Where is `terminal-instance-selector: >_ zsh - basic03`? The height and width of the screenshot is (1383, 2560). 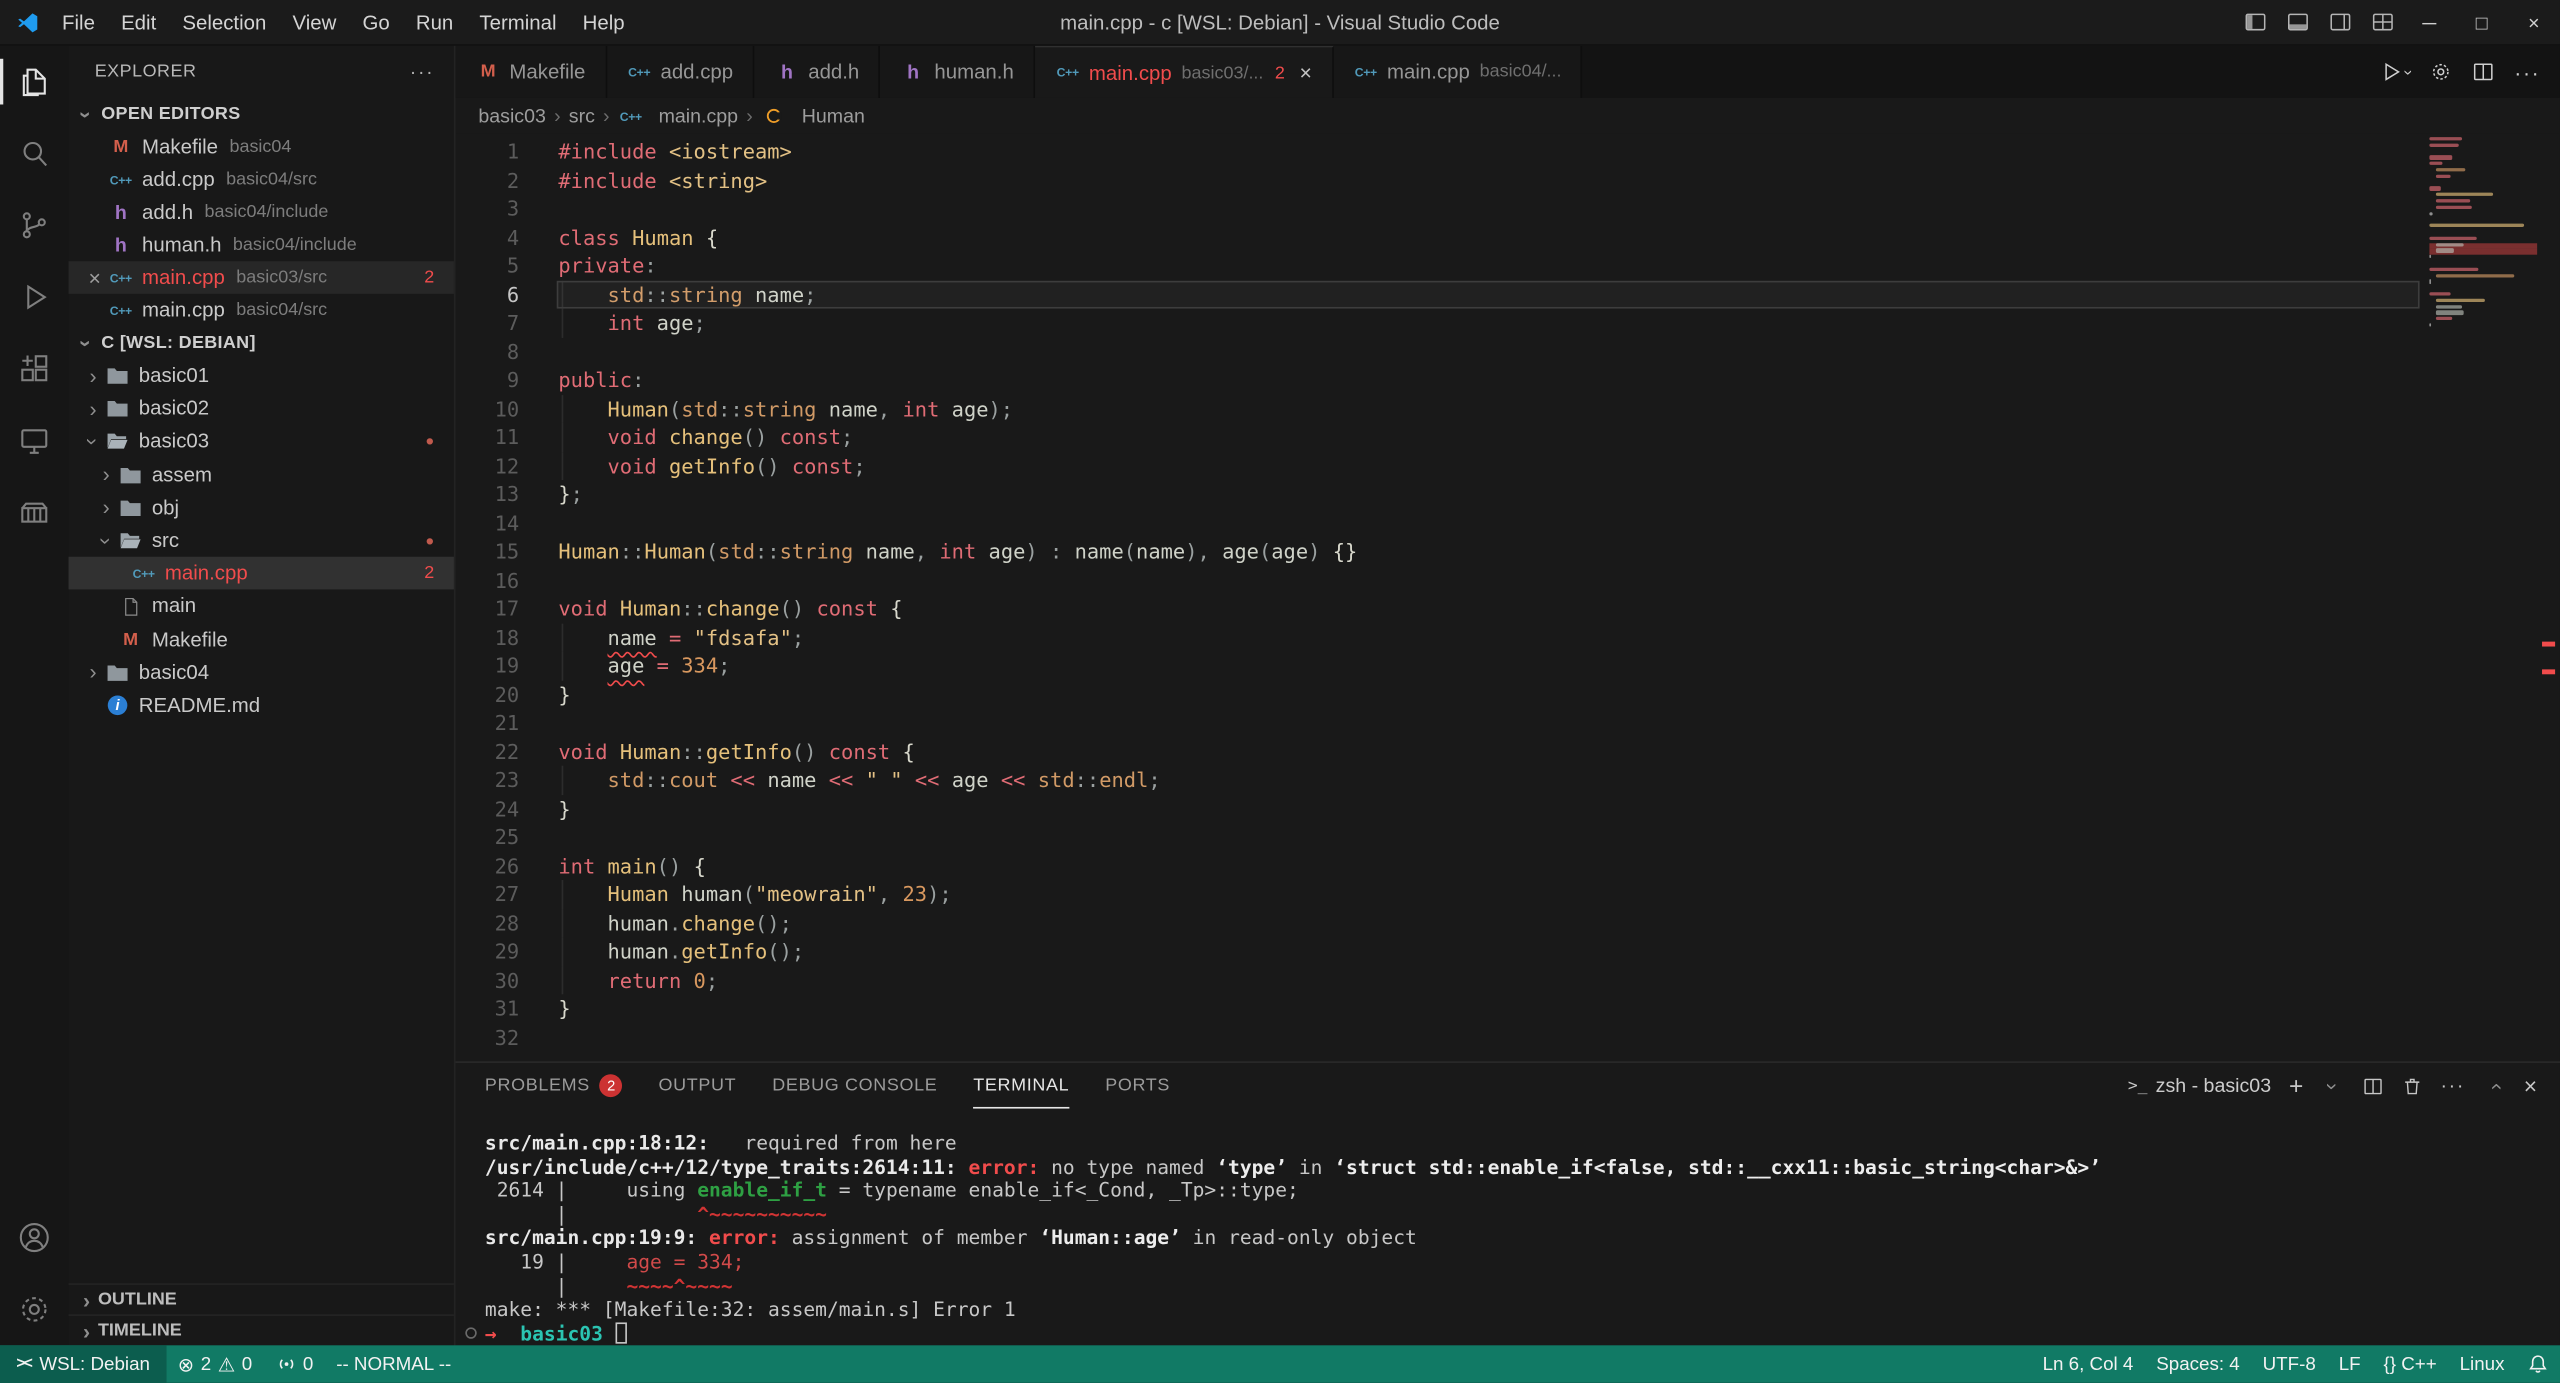
terminal-instance-selector: >_ zsh - basic03 is located at coordinates (2199, 1085).